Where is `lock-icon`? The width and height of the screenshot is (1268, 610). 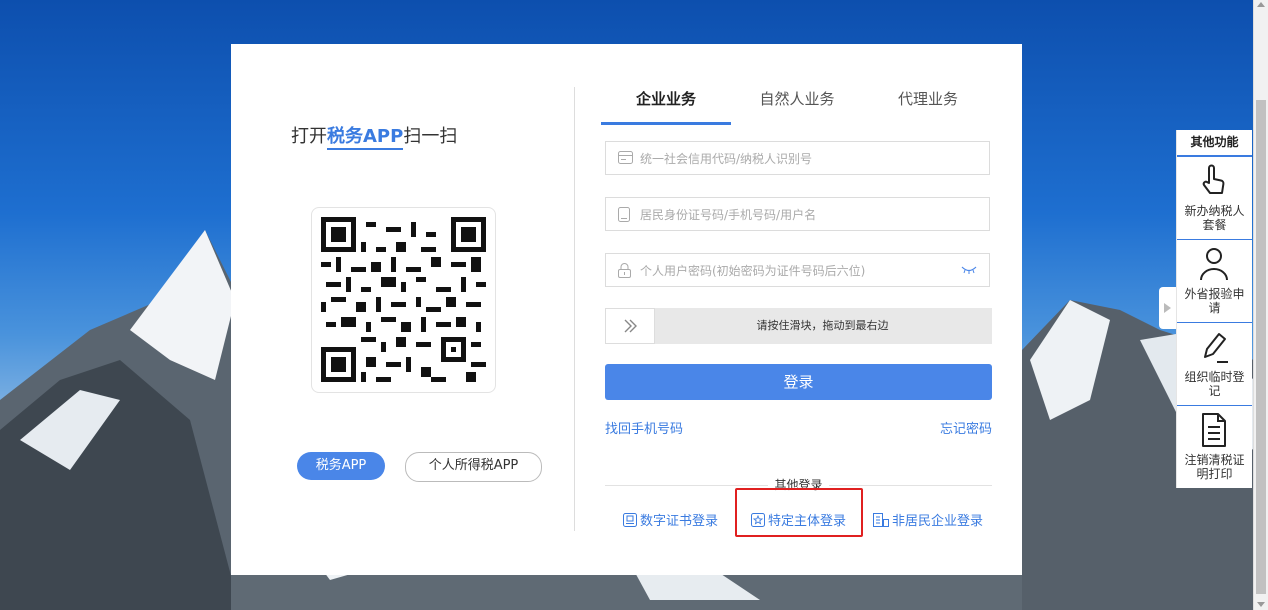 lock-icon is located at coordinates (624, 270).